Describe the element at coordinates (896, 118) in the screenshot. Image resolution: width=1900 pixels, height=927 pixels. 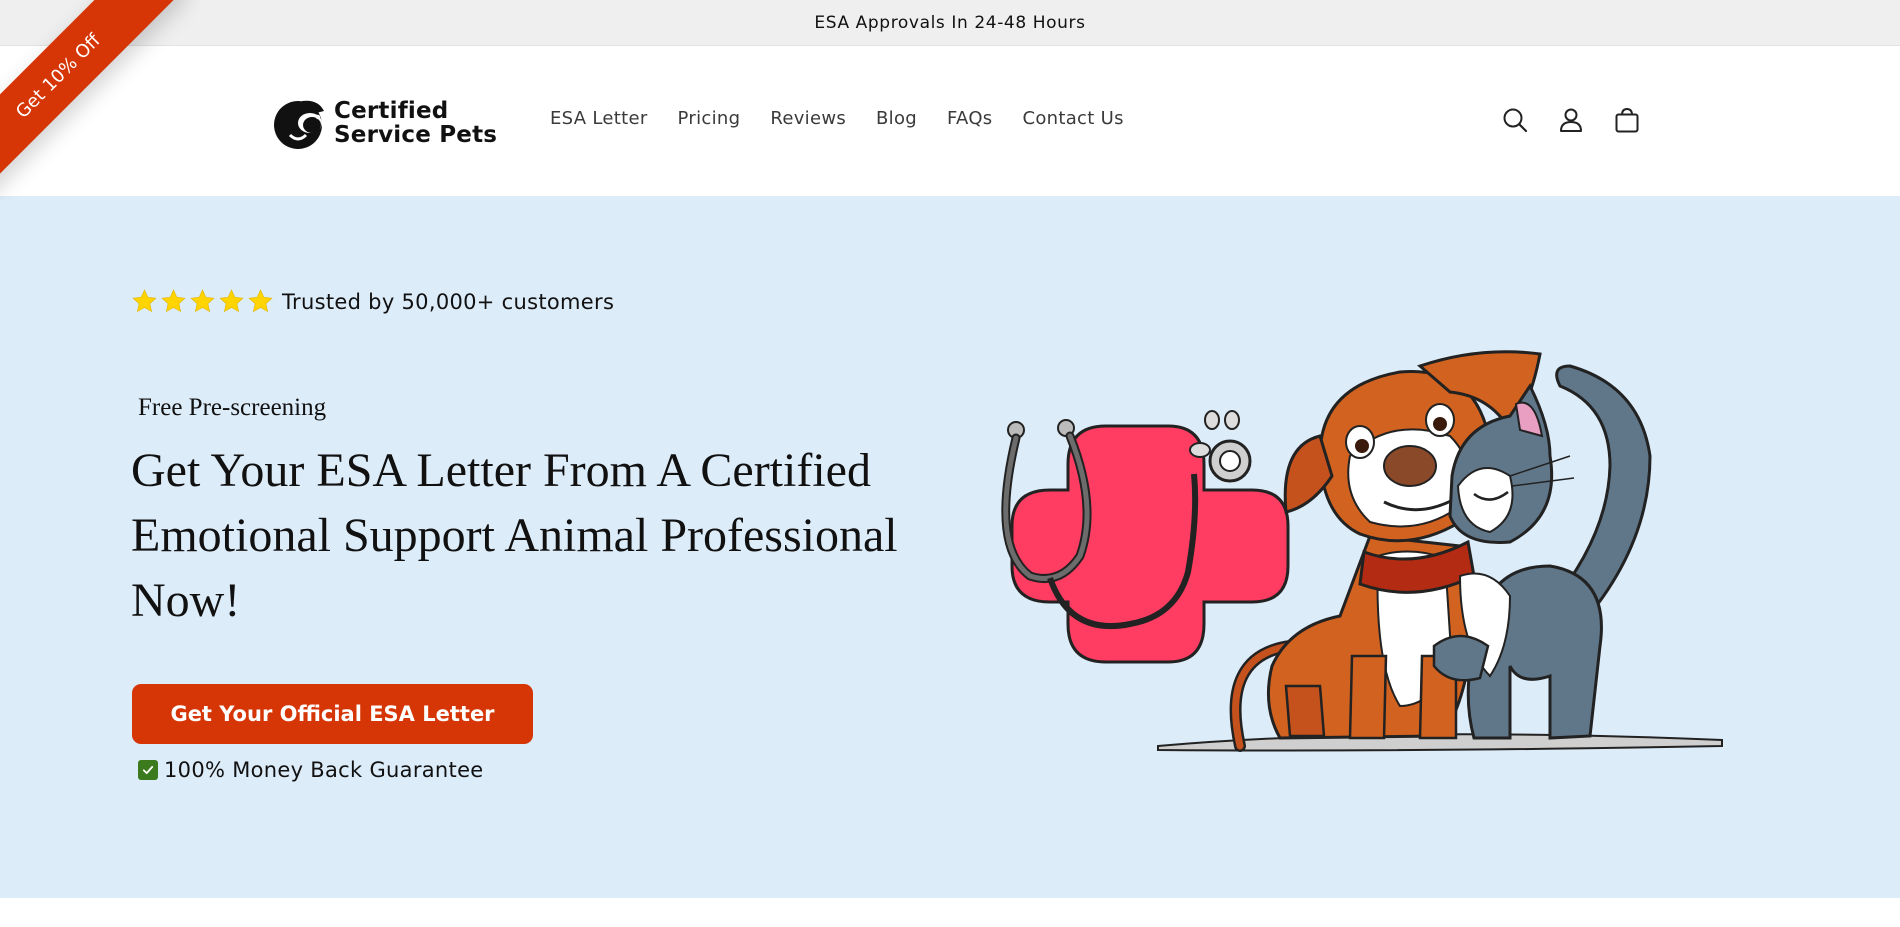
I see `nav-blog: Blog` at that location.